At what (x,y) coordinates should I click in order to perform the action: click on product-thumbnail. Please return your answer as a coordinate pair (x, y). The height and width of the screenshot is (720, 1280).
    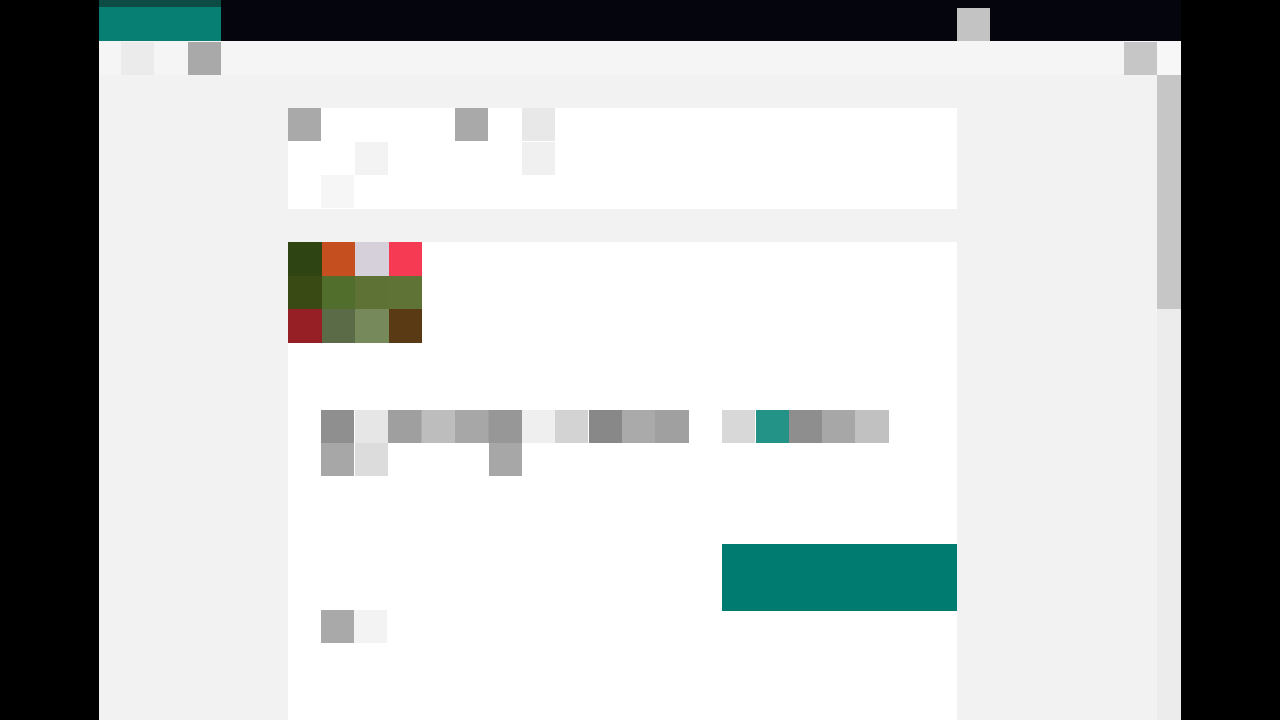
    Looking at the image, I should click on (355, 292).